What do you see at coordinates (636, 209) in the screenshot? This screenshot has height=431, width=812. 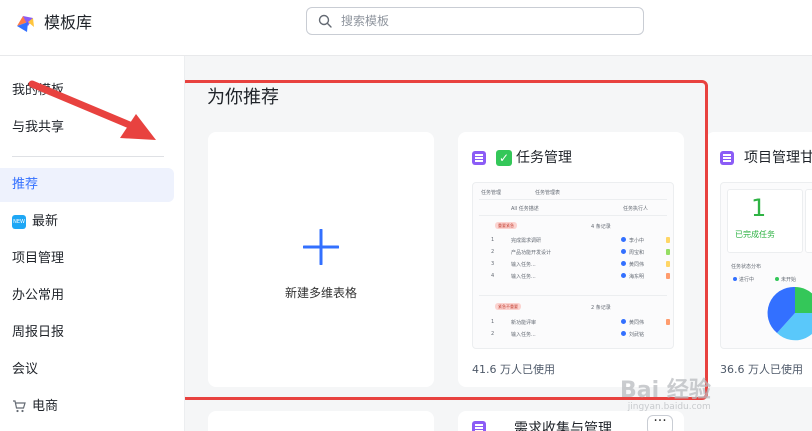 I see `preview-column: 任务执行人` at bounding box center [636, 209].